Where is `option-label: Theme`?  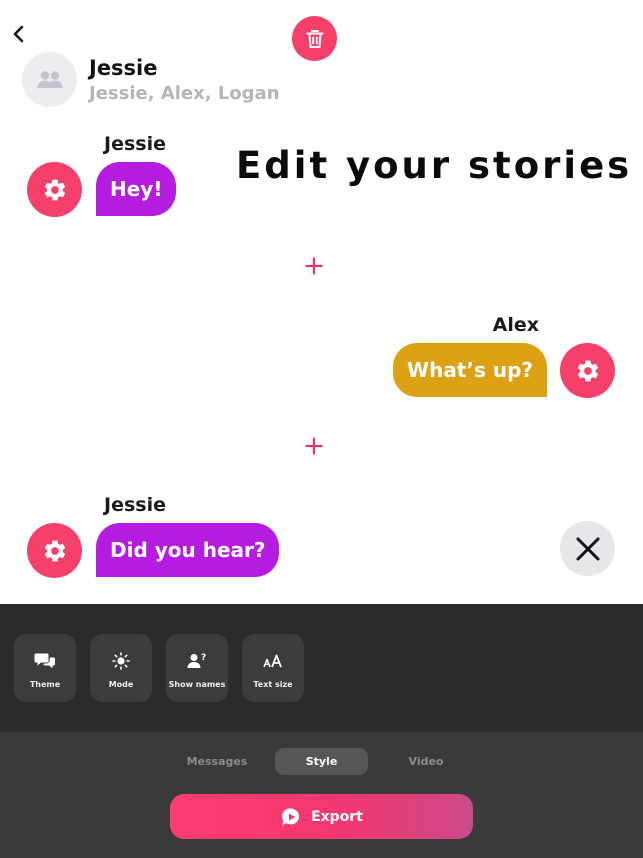 option-label: Theme is located at coordinates (45, 684).